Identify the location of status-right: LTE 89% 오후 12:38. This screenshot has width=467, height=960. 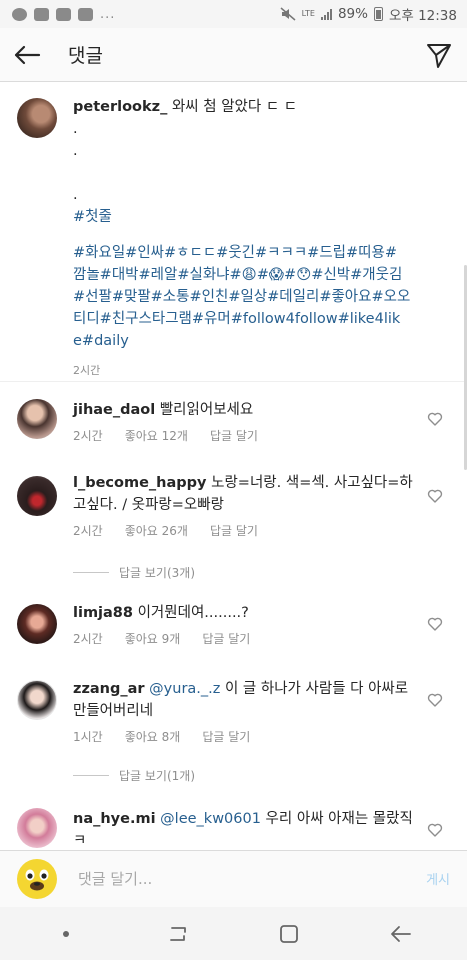
(368, 14).